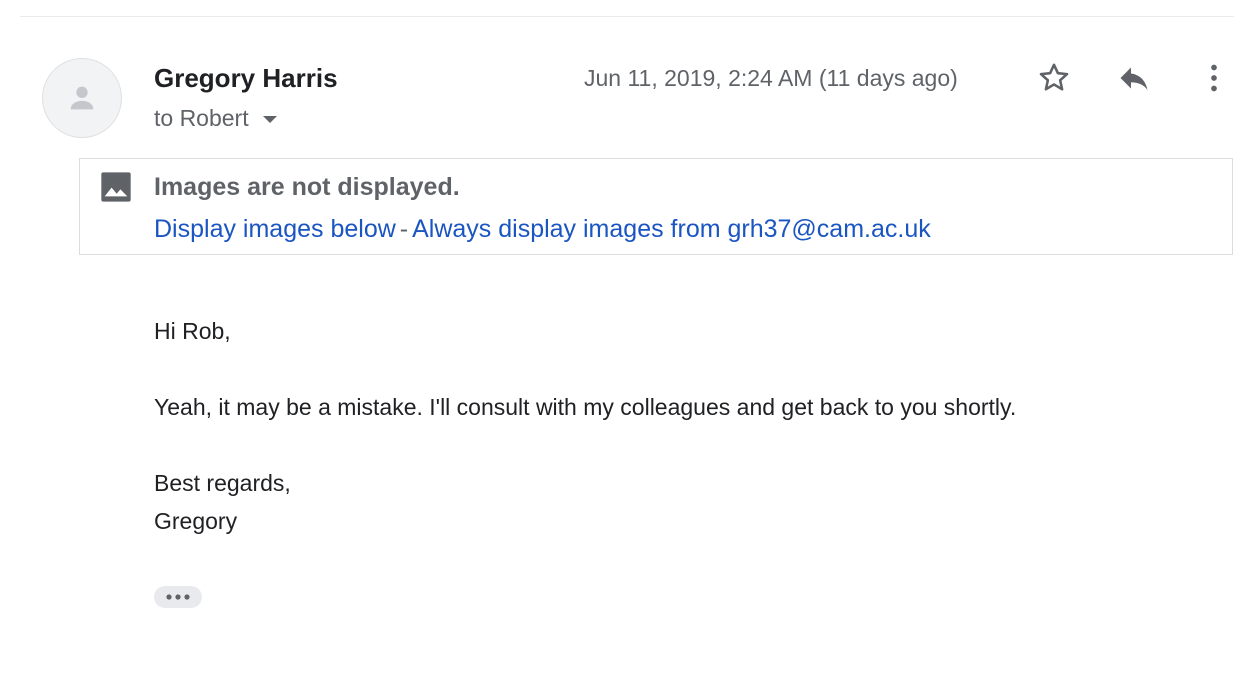  I want to click on images-notice-title: Images are not displayed., so click(307, 187).